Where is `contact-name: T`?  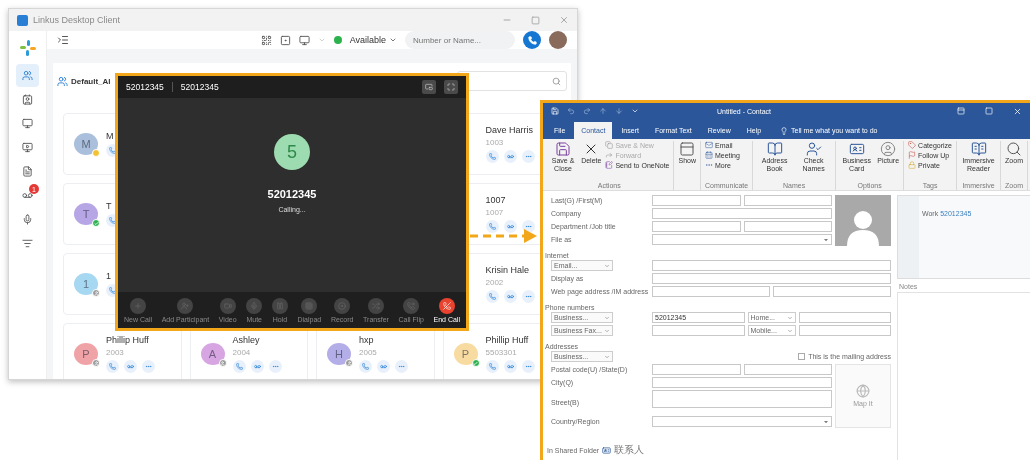 contact-name: T is located at coordinates (109, 206).